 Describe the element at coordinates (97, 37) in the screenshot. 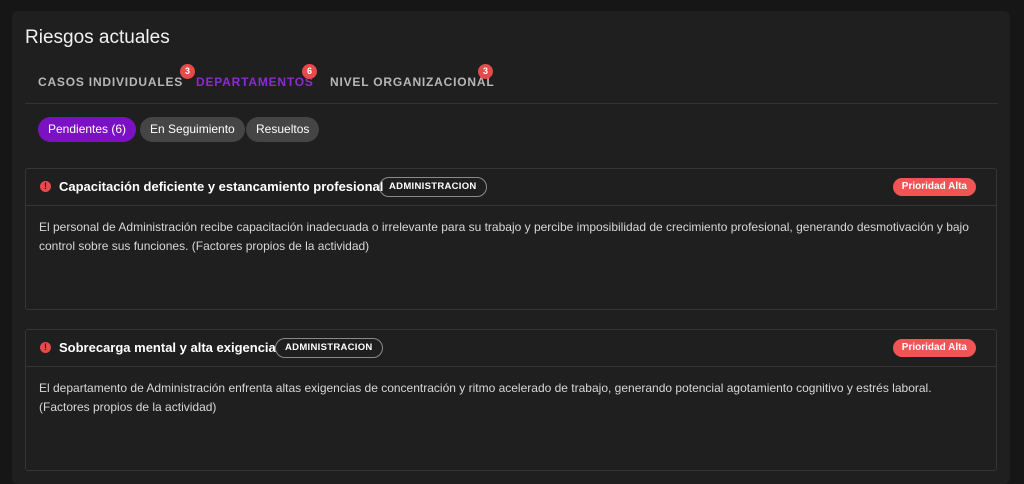

I see `page-title: Riesgos actuales` at that location.